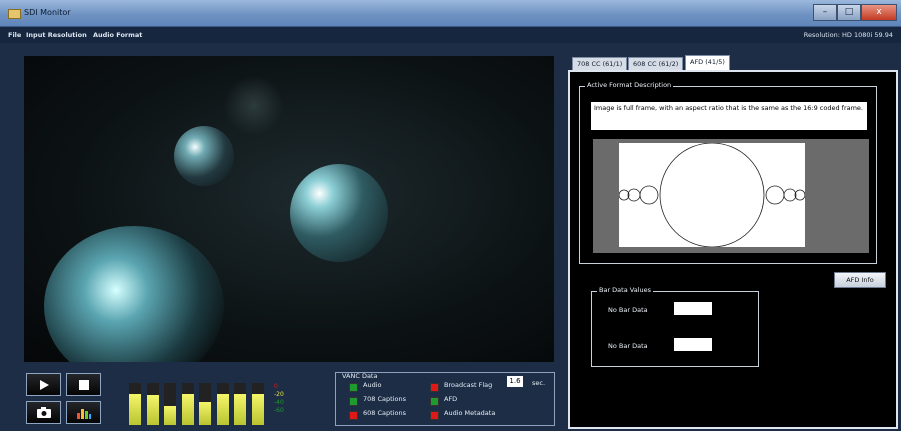  I want to click on afd-status-led, so click(434, 401).